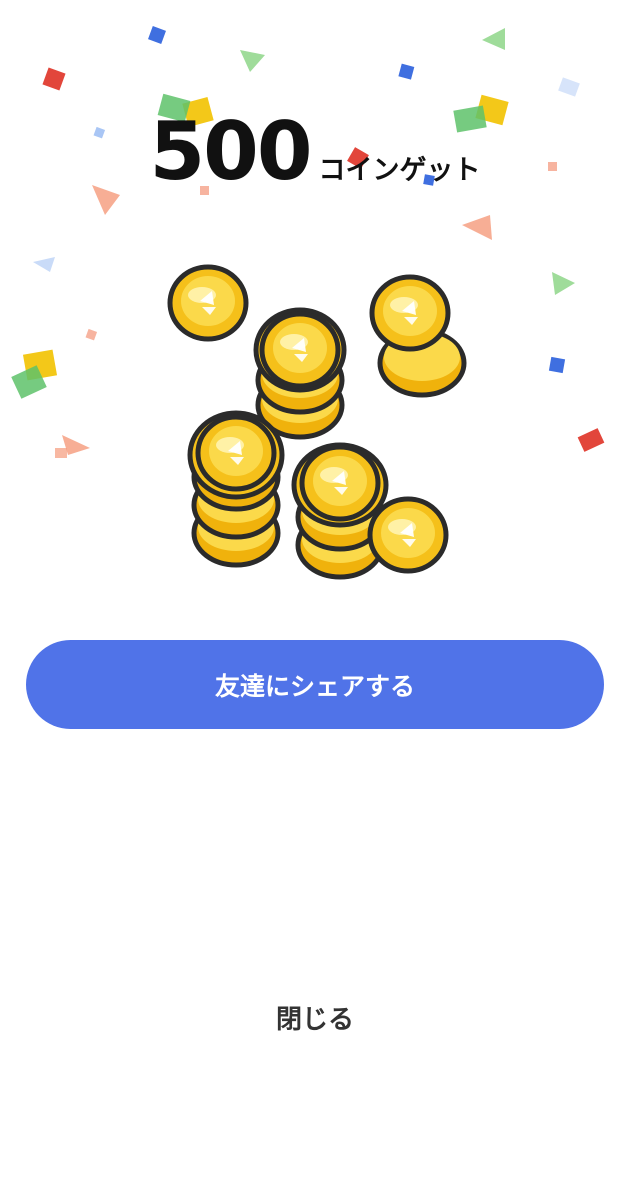 The height and width of the screenshot is (1200, 630). Describe the element at coordinates (315, 1020) in the screenshot. I see `close-button: 閉じる` at that location.